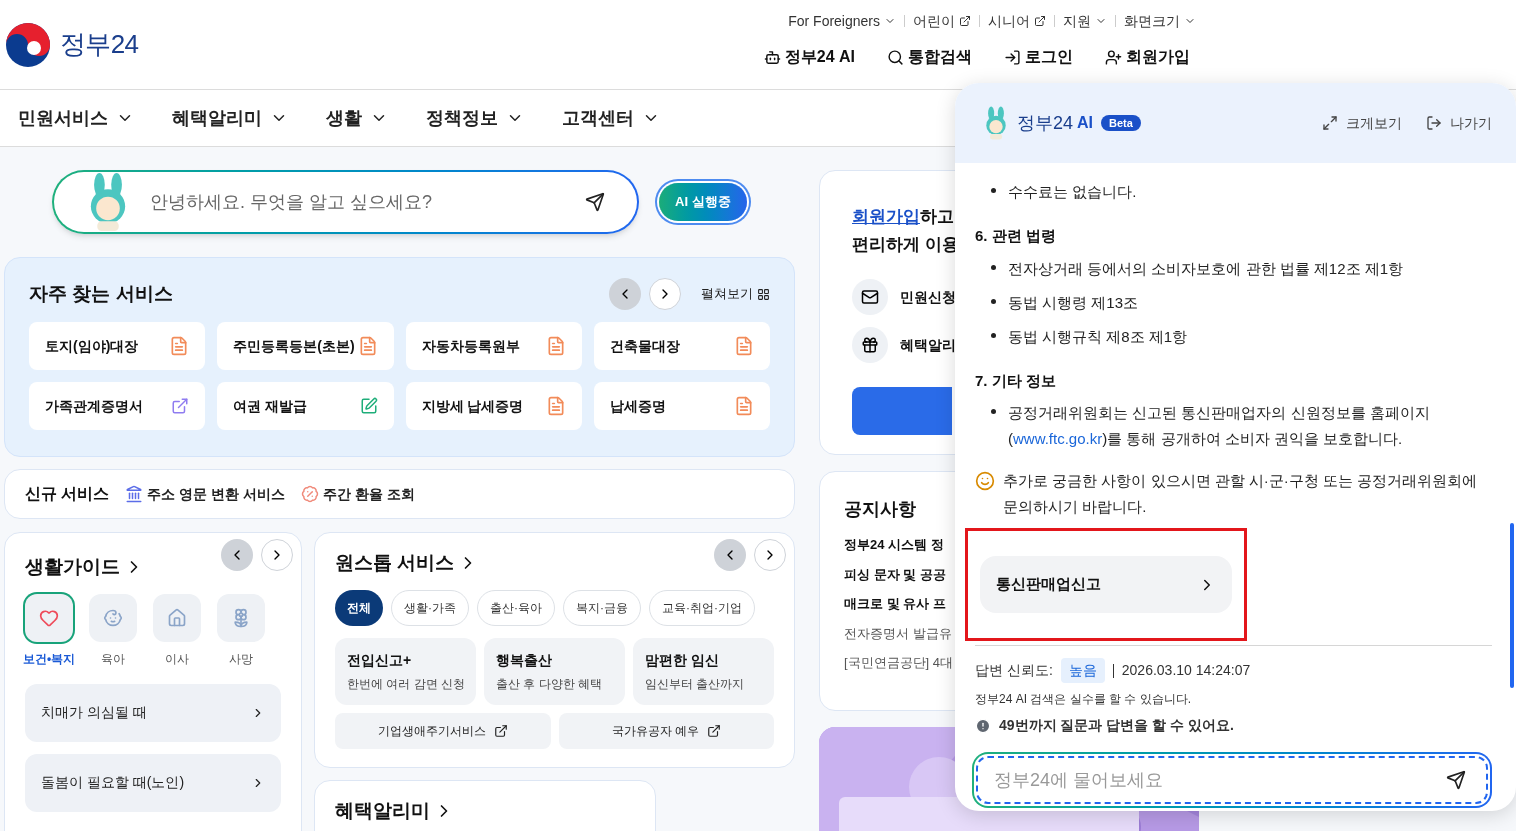 This screenshot has width=1516, height=831. What do you see at coordinates (1085, 123) in the screenshot?
I see `ai-label: AI` at bounding box center [1085, 123].